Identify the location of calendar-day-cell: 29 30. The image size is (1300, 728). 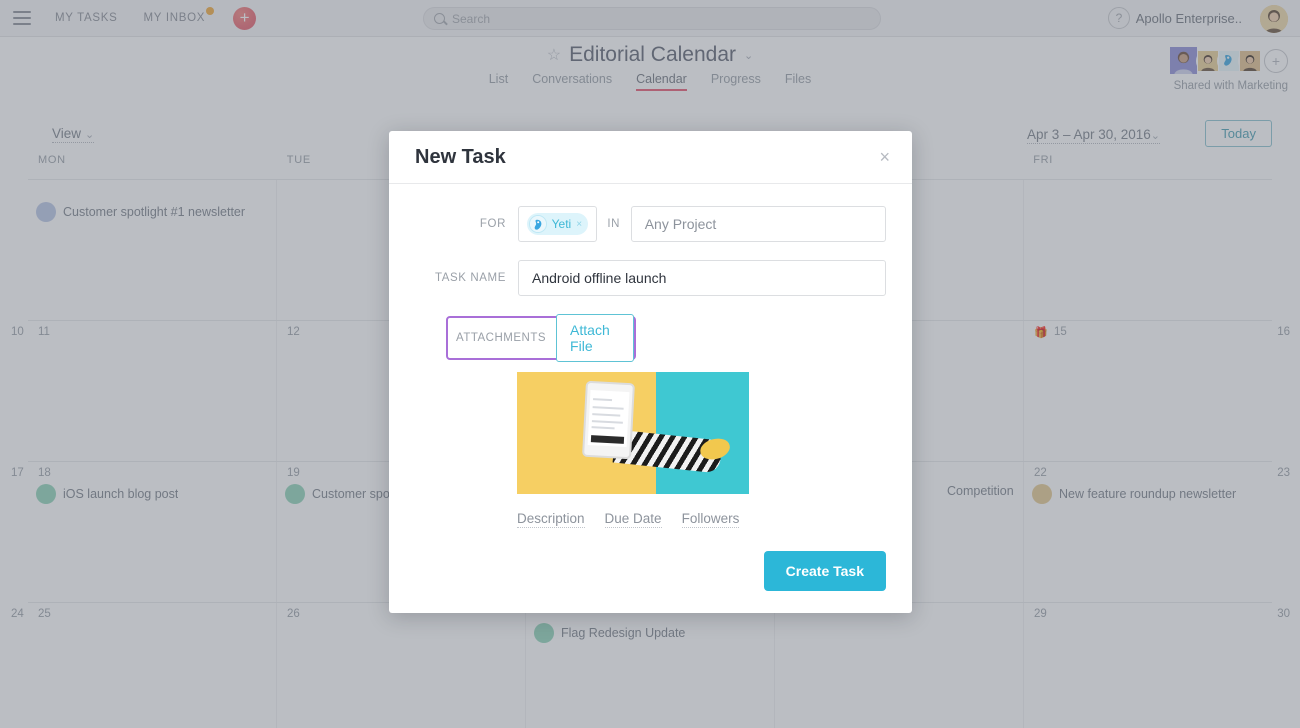
(1157, 665).